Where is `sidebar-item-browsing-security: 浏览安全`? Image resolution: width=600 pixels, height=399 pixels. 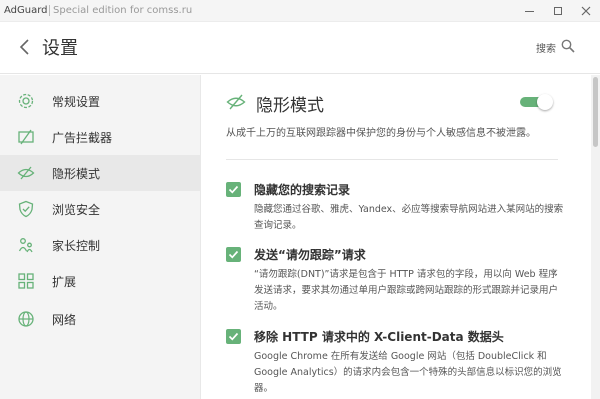
sidebar-item-browsing-security: 浏览安全 is located at coordinates (100, 209).